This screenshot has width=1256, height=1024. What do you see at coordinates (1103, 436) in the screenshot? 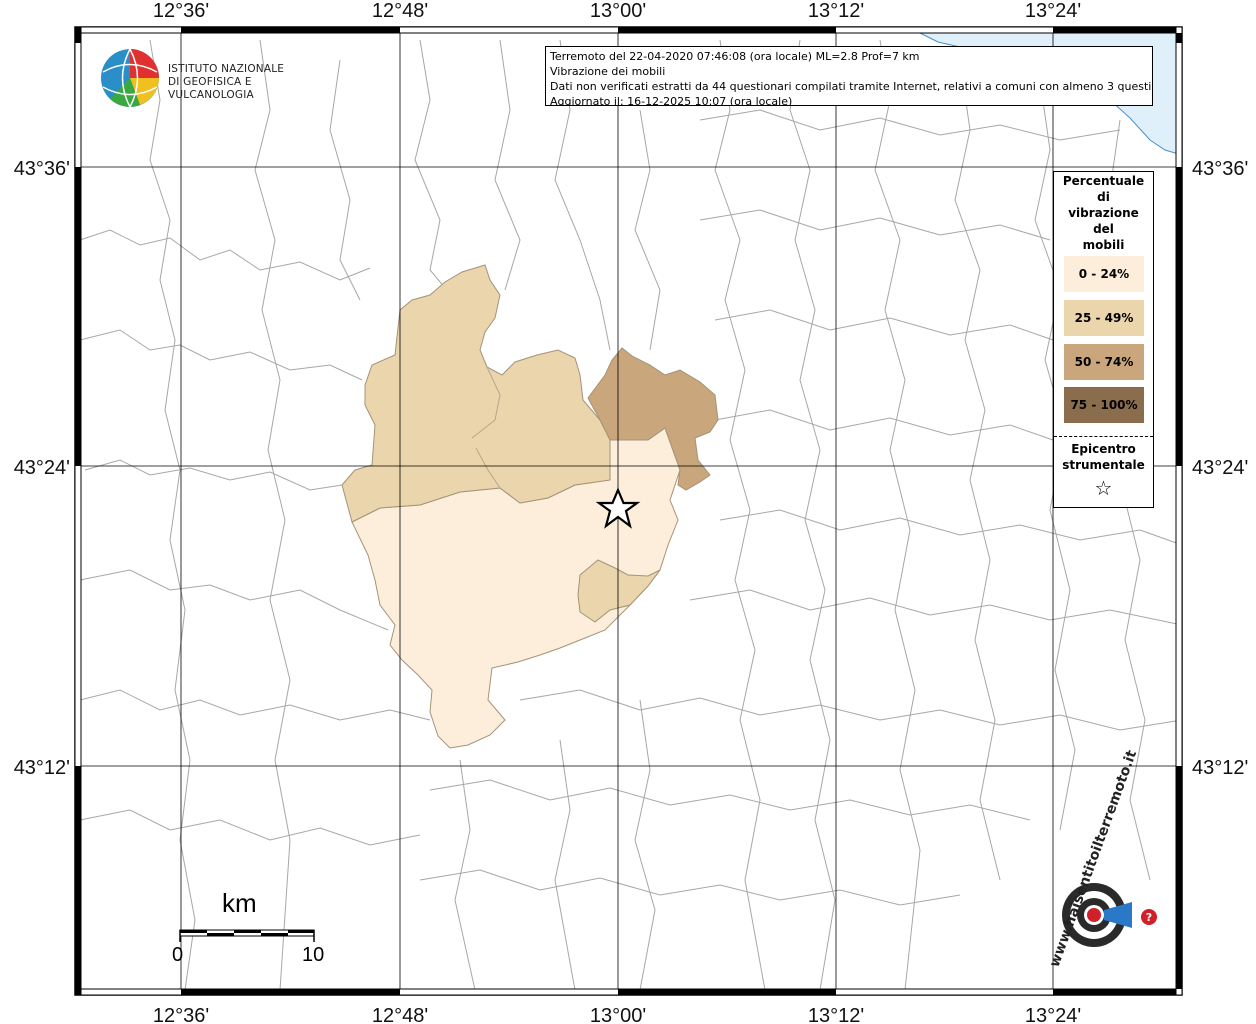
I see `legend-separator` at bounding box center [1103, 436].